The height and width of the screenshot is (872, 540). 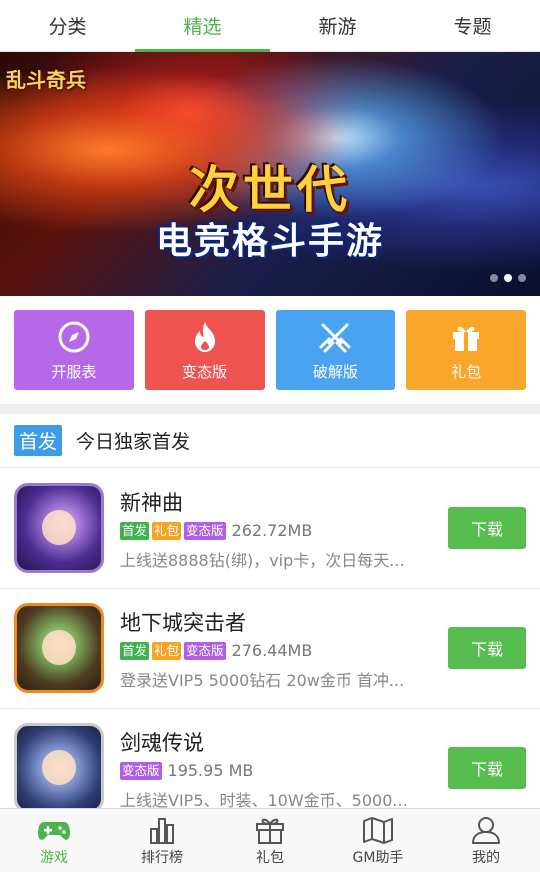 I want to click on nav-gm-assistant: GM助手, so click(x=378, y=840).